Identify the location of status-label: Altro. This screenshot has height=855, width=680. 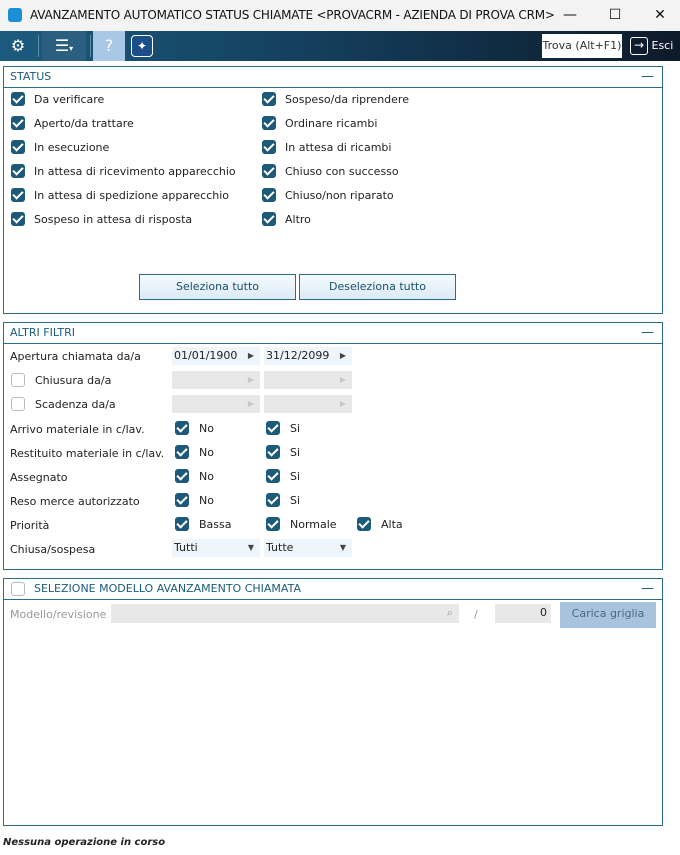
(298, 219).